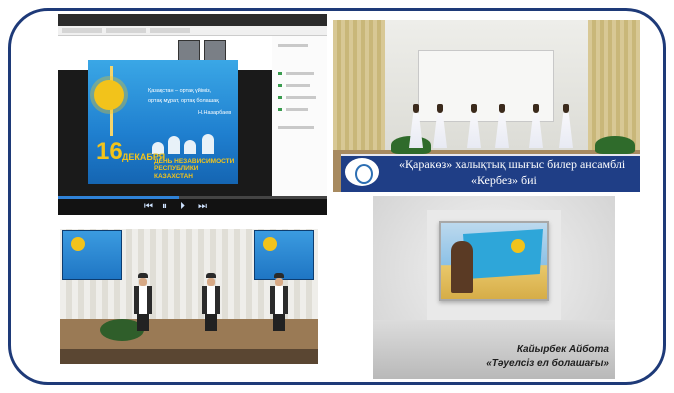 The height and width of the screenshot is (393, 674). Describe the element at coordinates (189, 356) in the screenshot. I see `stage-edge` at that location.